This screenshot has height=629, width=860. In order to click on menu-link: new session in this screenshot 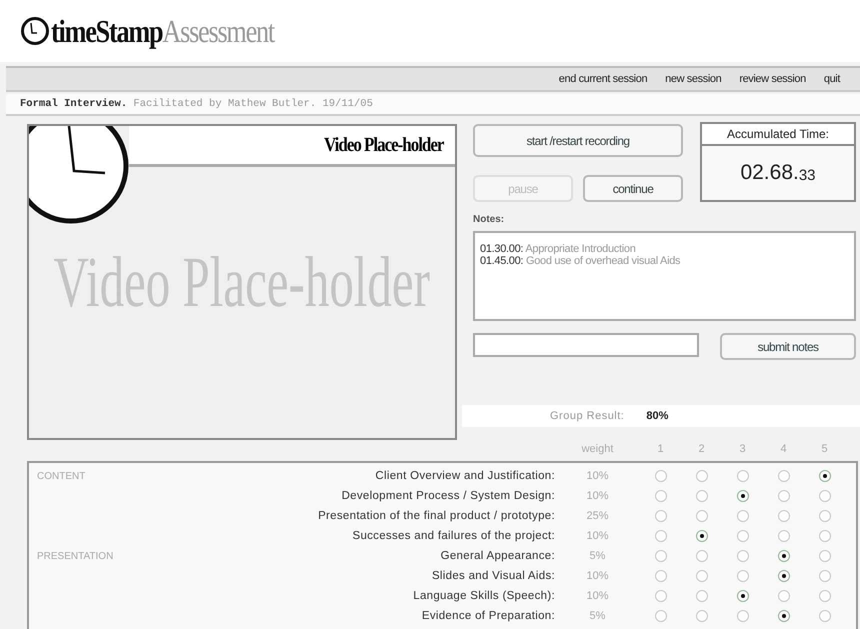, I will do `click(693, 79)`.